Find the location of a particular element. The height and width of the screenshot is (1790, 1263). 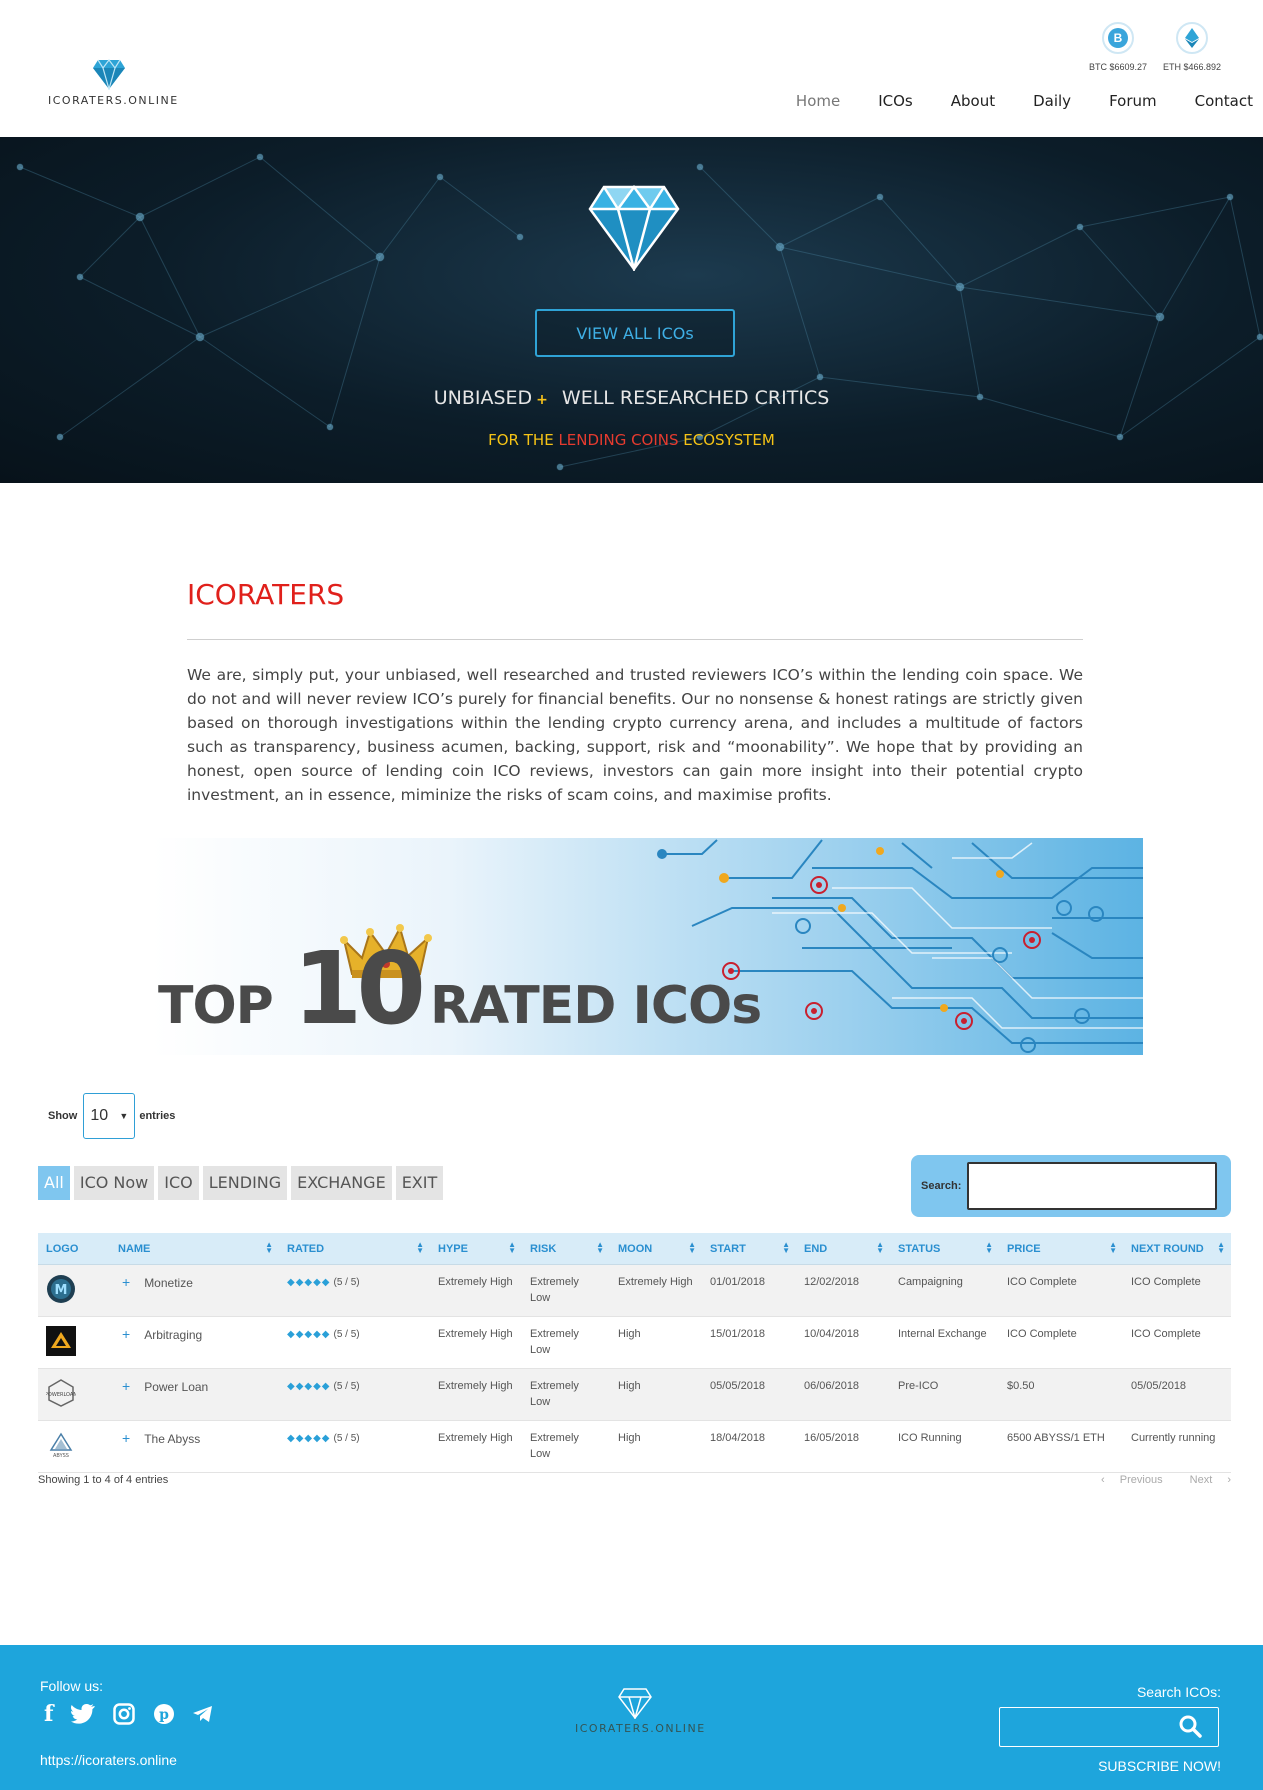

hero-subtagline: FOR THE LENDING COINS ECOSYSTEM is located at coordinates (631, 440).